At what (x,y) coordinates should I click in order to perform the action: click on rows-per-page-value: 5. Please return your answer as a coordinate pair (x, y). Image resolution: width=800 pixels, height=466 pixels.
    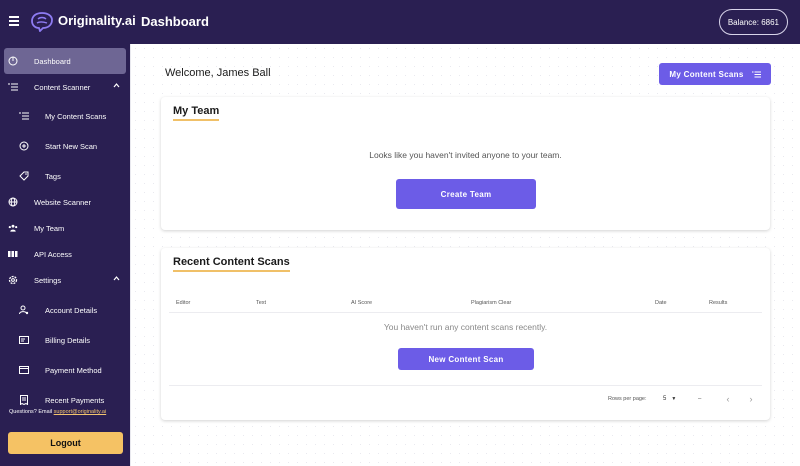
    Looking at the image, I should click on (665, 399).